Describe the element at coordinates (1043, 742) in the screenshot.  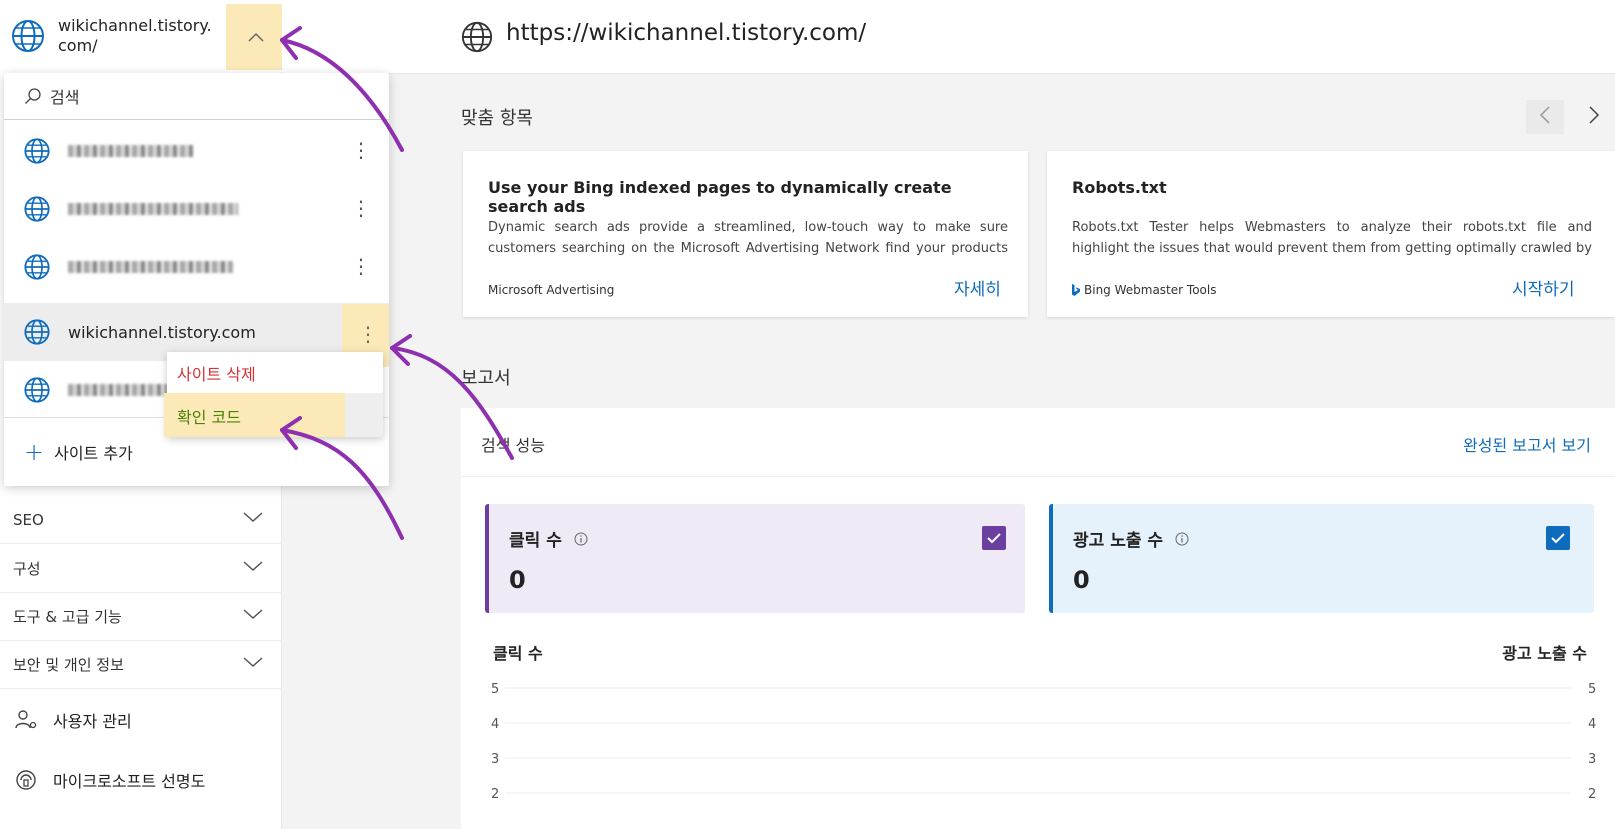
I see `performance-chart: 5 5 4 4 3 3 2 2` at that location.